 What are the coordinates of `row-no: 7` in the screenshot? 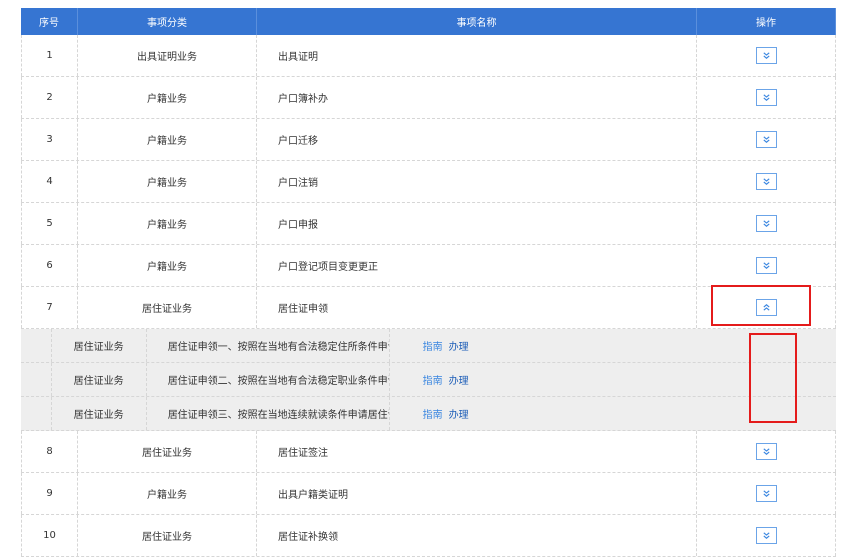 It's located at (49, 307).